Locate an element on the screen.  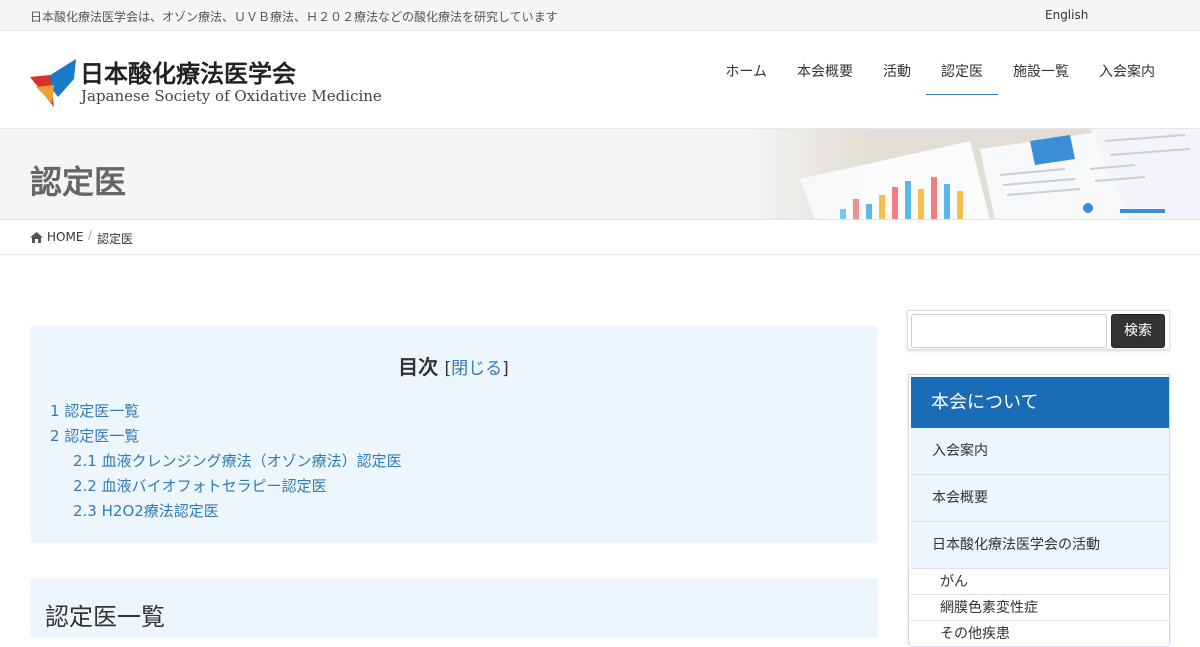
toc-title: 目次 is located at coordinates (418, 367).